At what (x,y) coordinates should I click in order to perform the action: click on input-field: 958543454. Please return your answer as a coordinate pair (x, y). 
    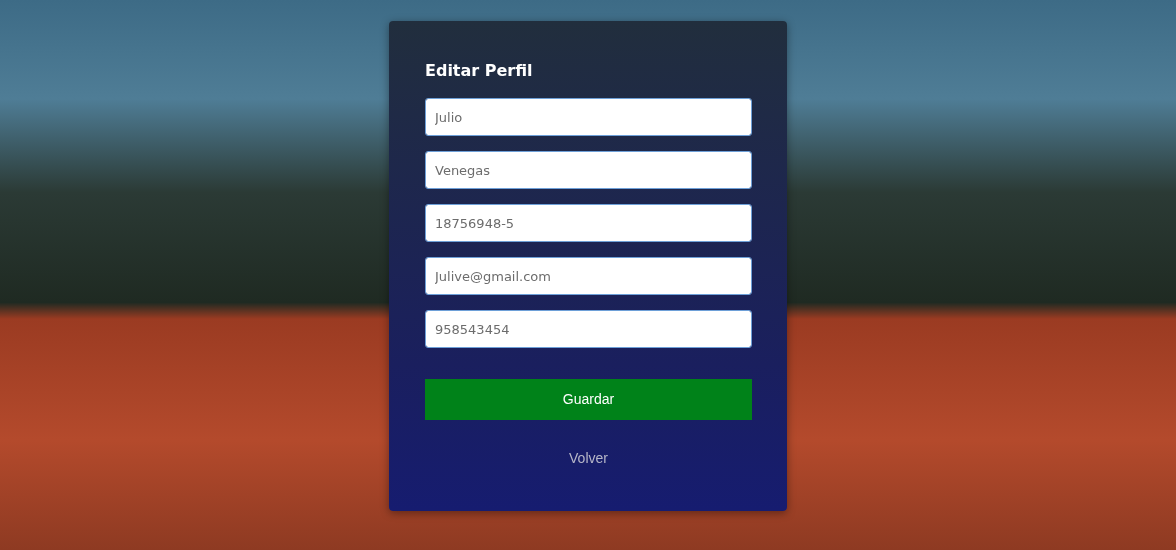
    Looking at the image, I should click on (588, 329).